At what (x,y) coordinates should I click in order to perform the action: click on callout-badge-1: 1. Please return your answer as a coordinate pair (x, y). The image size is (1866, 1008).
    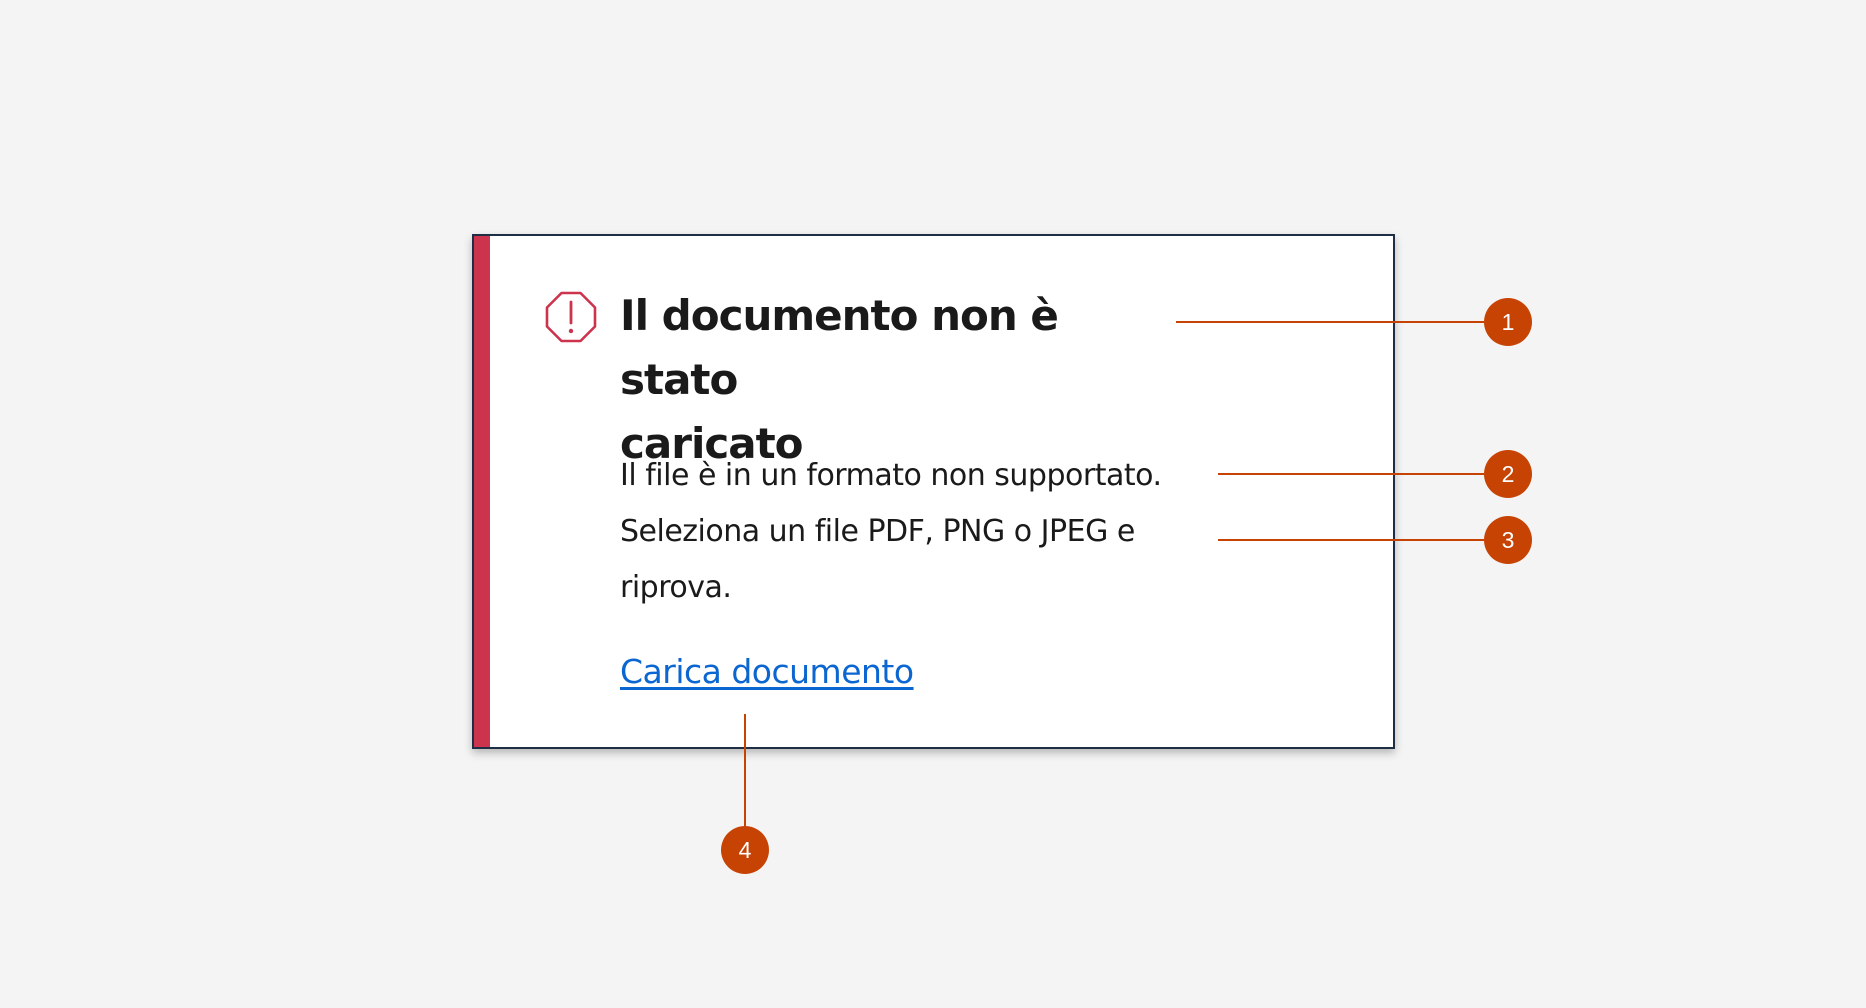
    Looking at the image, I should click on (1508, 322).